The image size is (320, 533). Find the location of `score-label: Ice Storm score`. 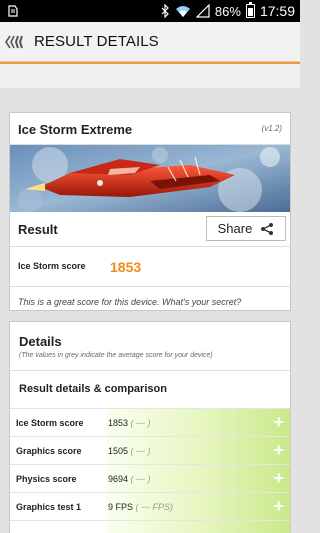

score-label: Ice Storm score is located at coordinates (52, 266).